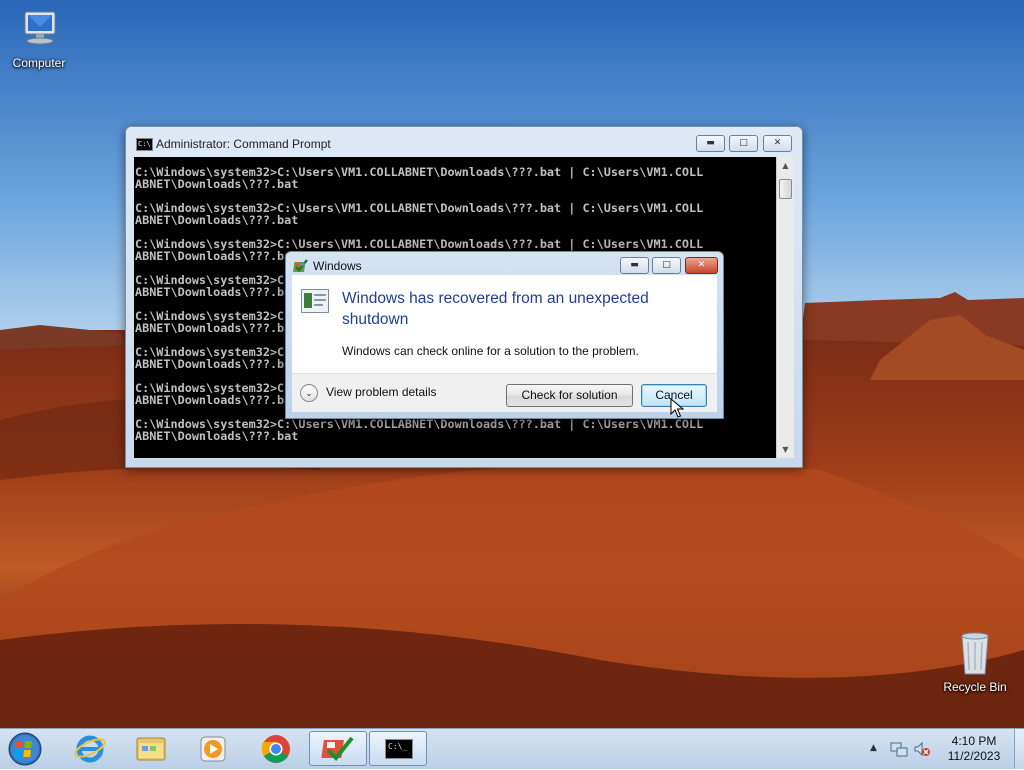 The width and height of the screenshot is (1024, 770). Describe the element at coordinates (785, 189) in the screenshot. I see `scroll-thumb` at that location.